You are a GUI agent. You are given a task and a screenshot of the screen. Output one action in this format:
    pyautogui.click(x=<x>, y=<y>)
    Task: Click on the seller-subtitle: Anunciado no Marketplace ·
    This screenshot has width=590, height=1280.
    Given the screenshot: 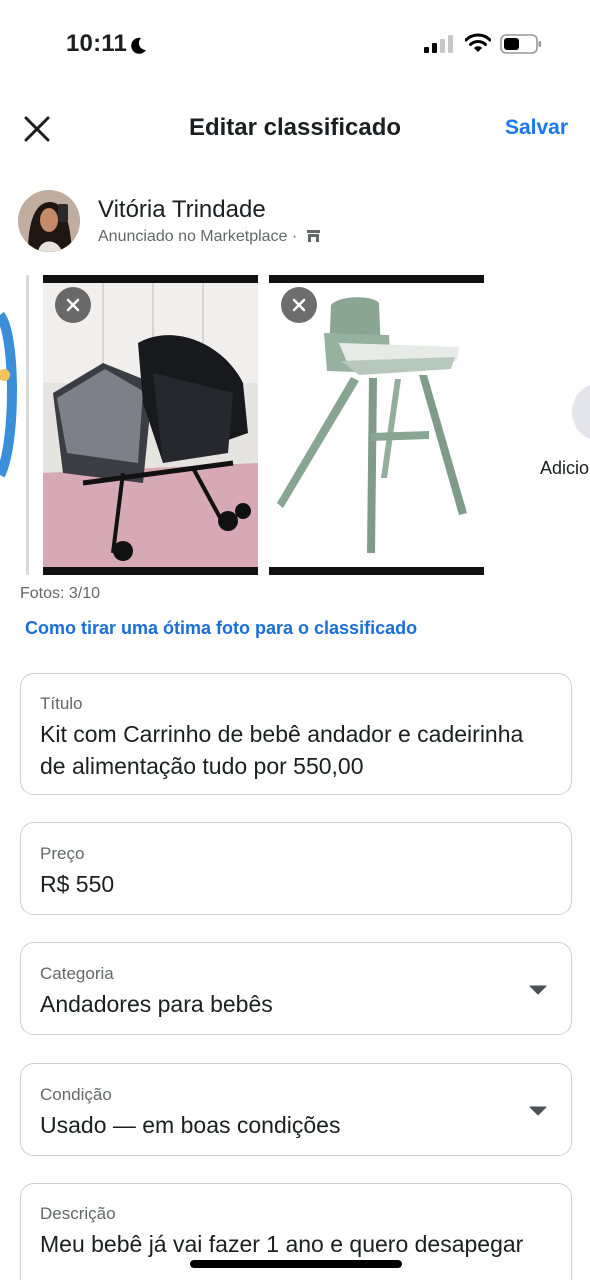 What is the action you would take?
    pyautogui.click(x=209, y=237)
    